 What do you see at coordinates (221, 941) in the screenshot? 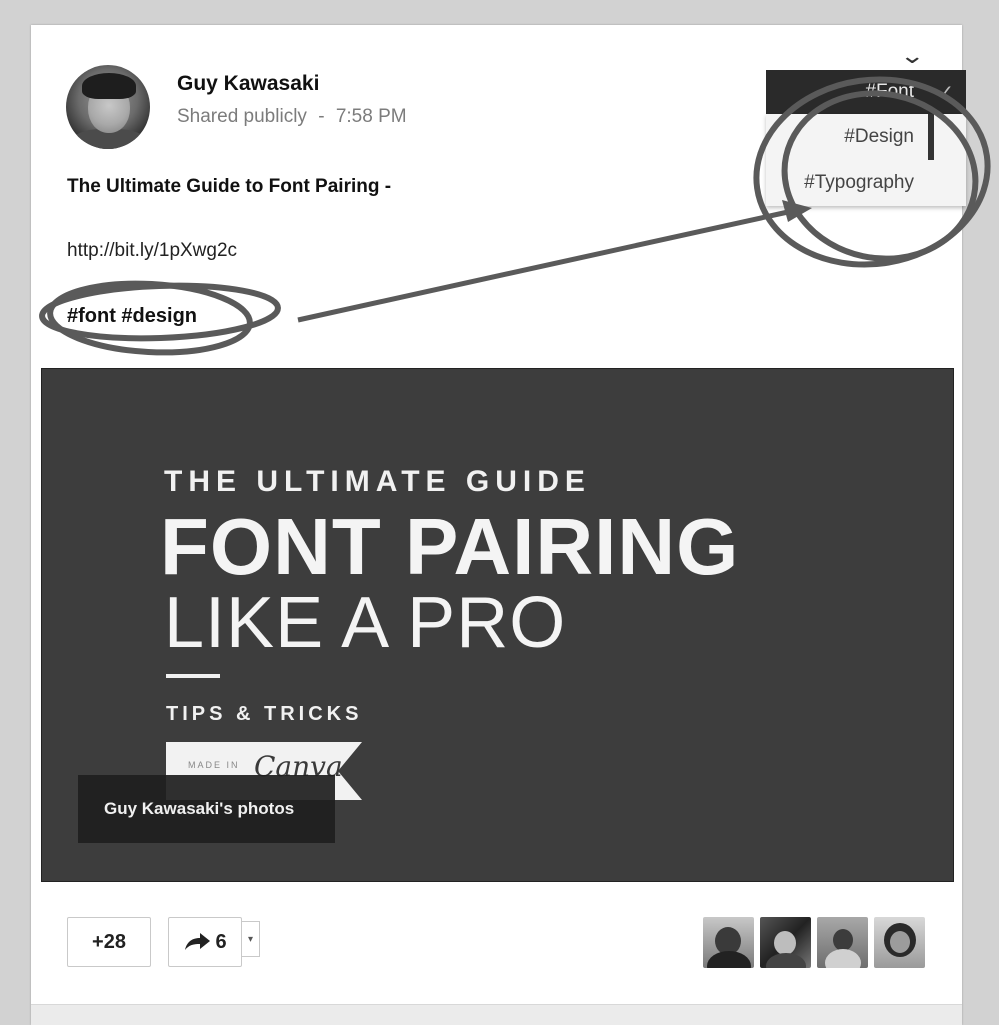
I see `share-count: 6` at bounding box center [221, 941].